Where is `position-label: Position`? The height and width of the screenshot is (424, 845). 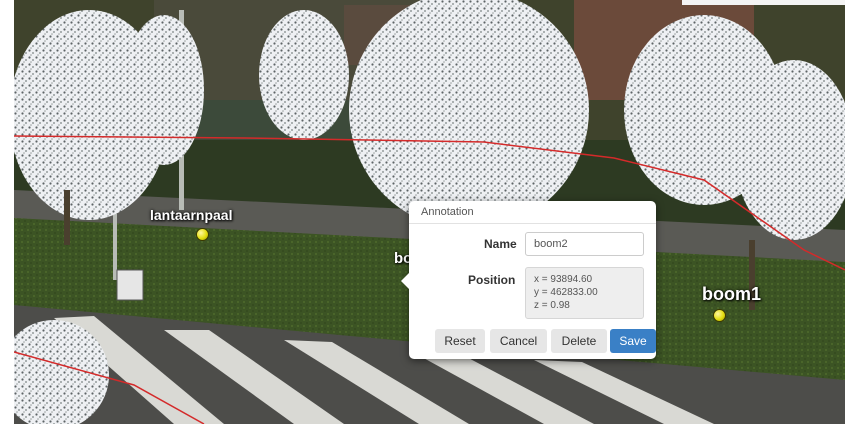 position-label: Position is located at coordinates (492, 280).